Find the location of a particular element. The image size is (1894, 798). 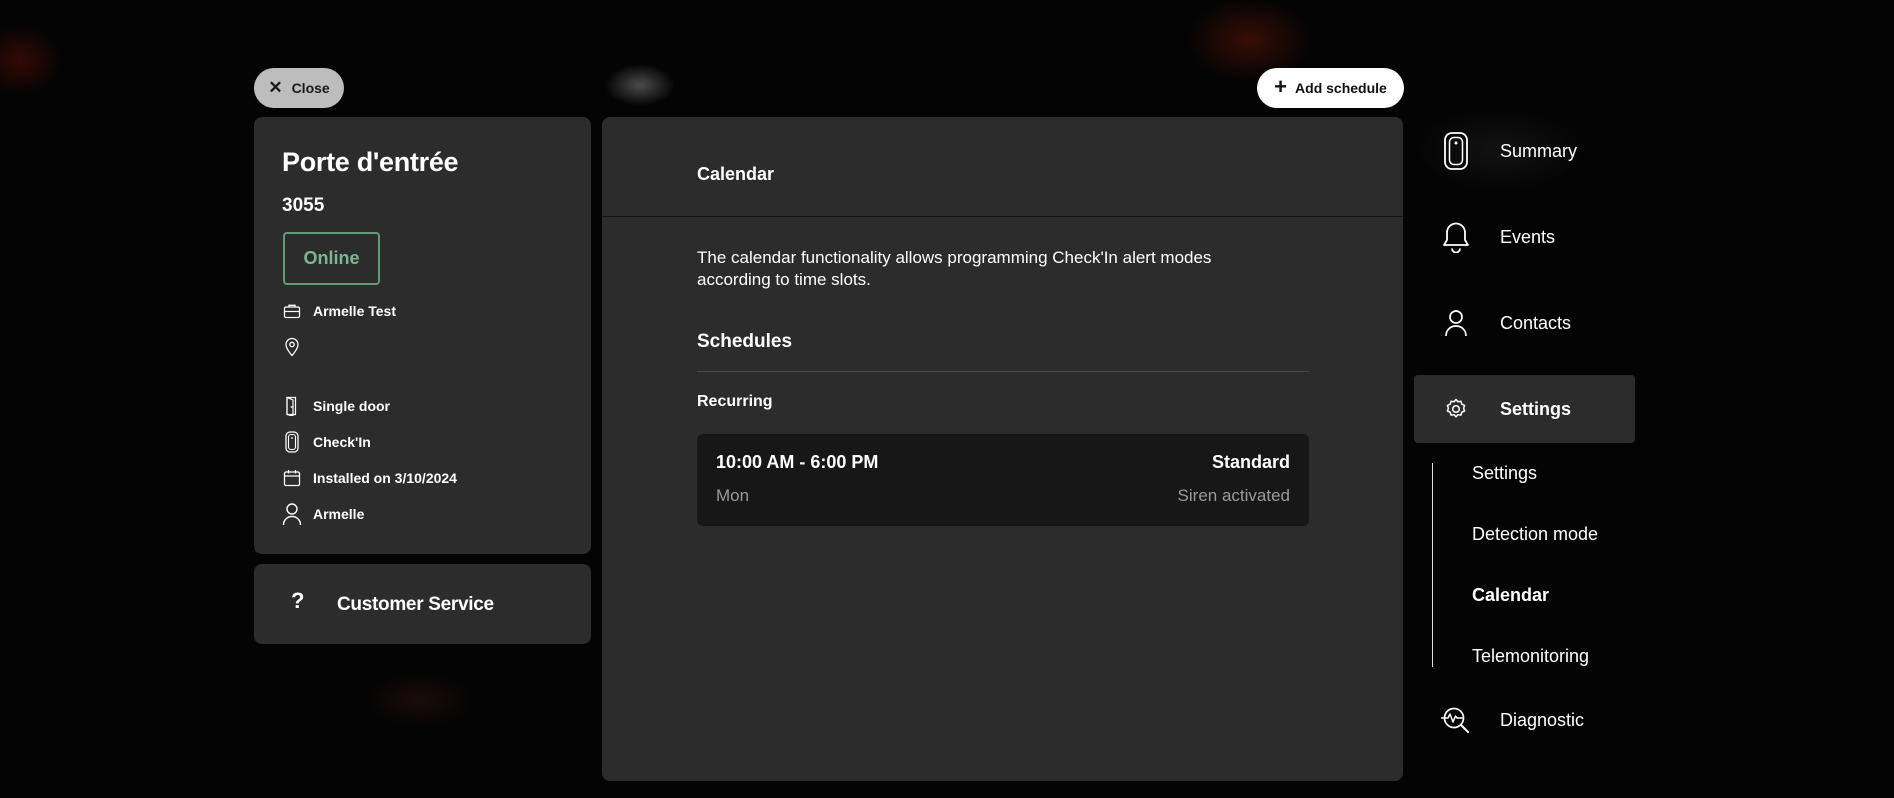

owner-label: Armelle Test is located at coordinates (354, 311).